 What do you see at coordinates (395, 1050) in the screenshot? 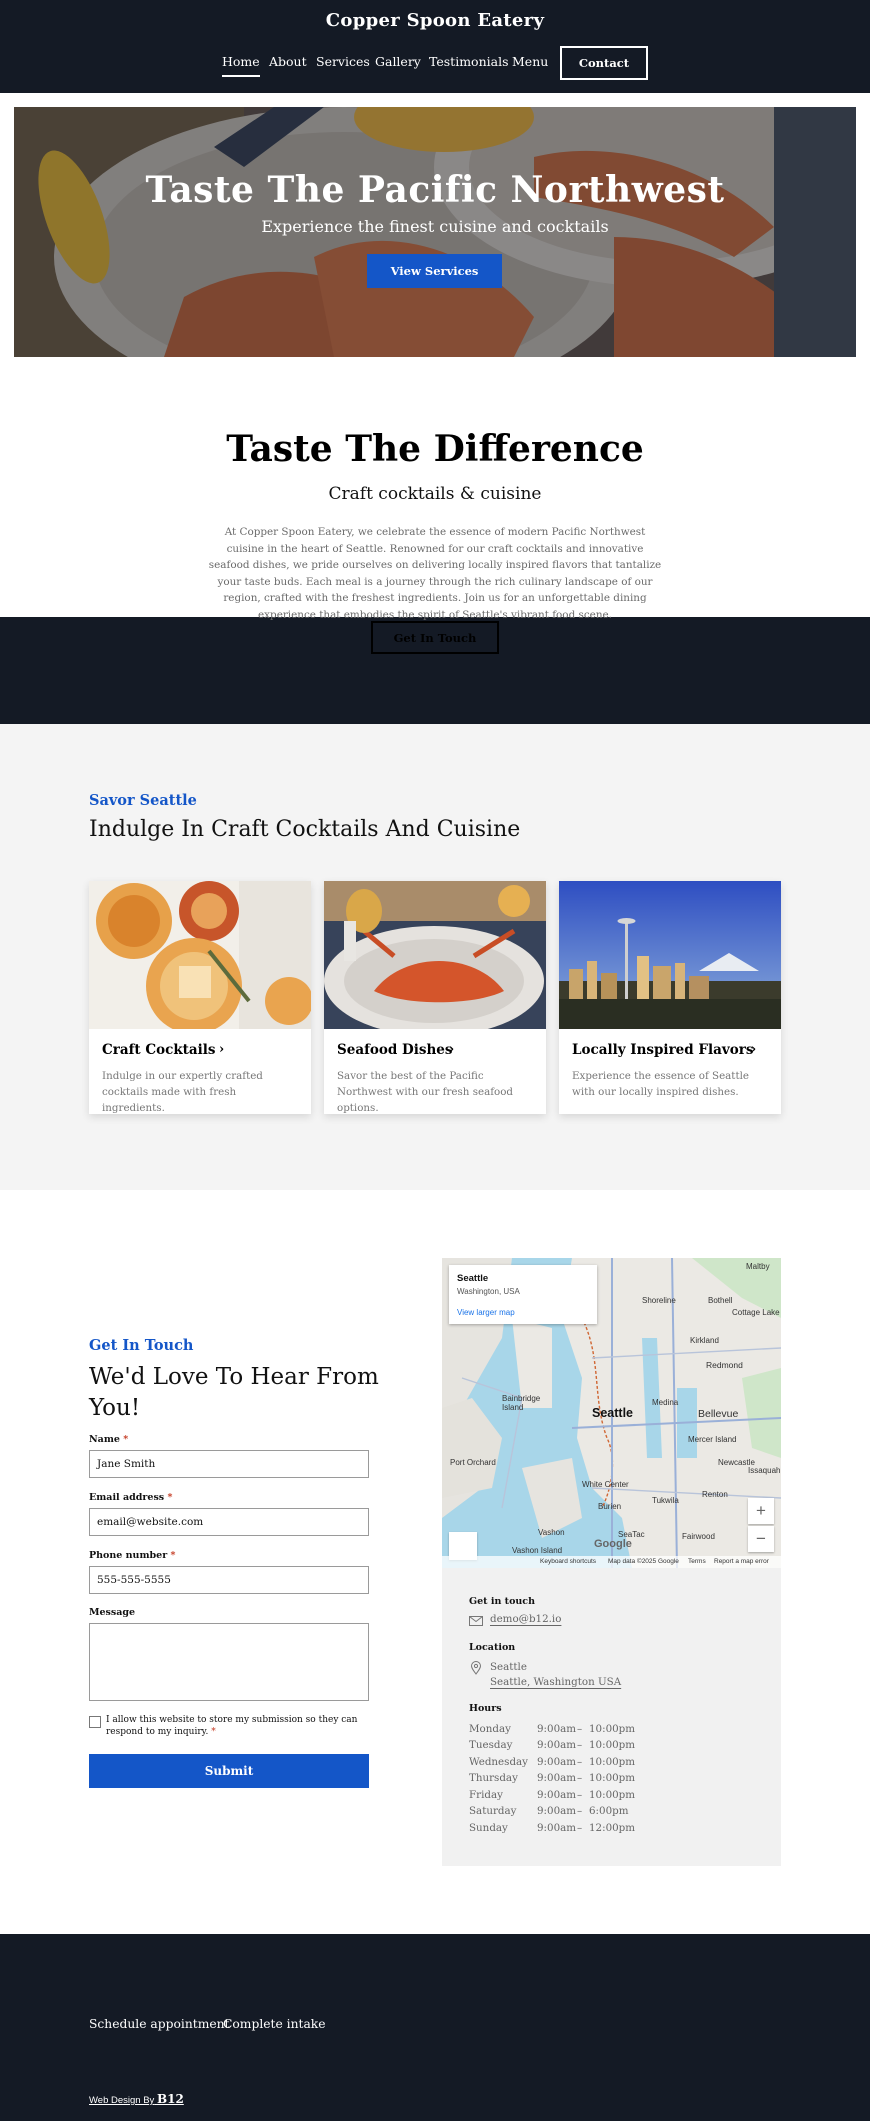
I see `card-title-seafood: Seafood Dishes` at bounding box center [395, 1050].